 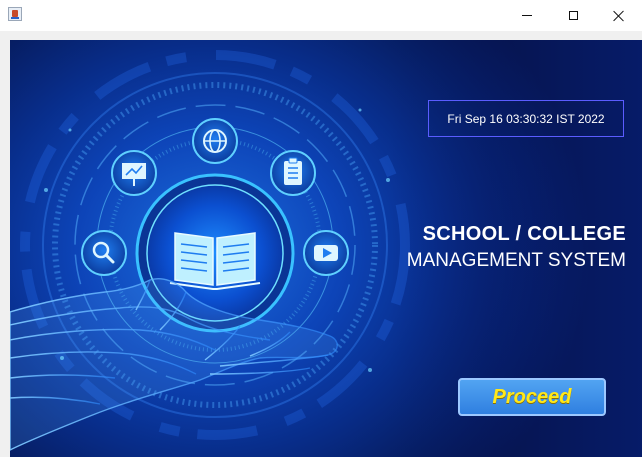 I want to click on app-title-line2: MANAGEMENT SYSTEM, so click(x=516, y=260).